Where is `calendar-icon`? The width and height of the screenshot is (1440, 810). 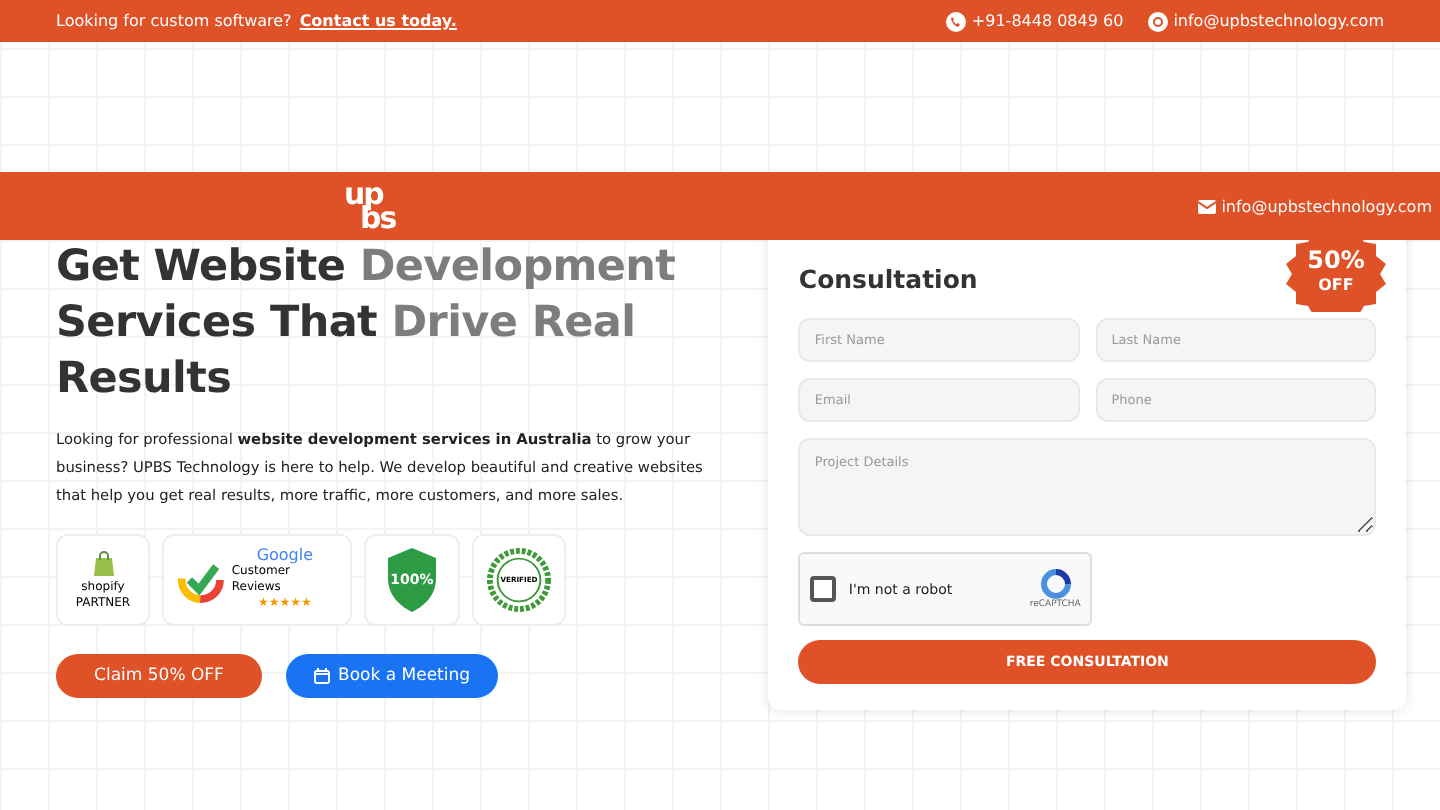 calendar-icon is located at coordinates (322, 676).